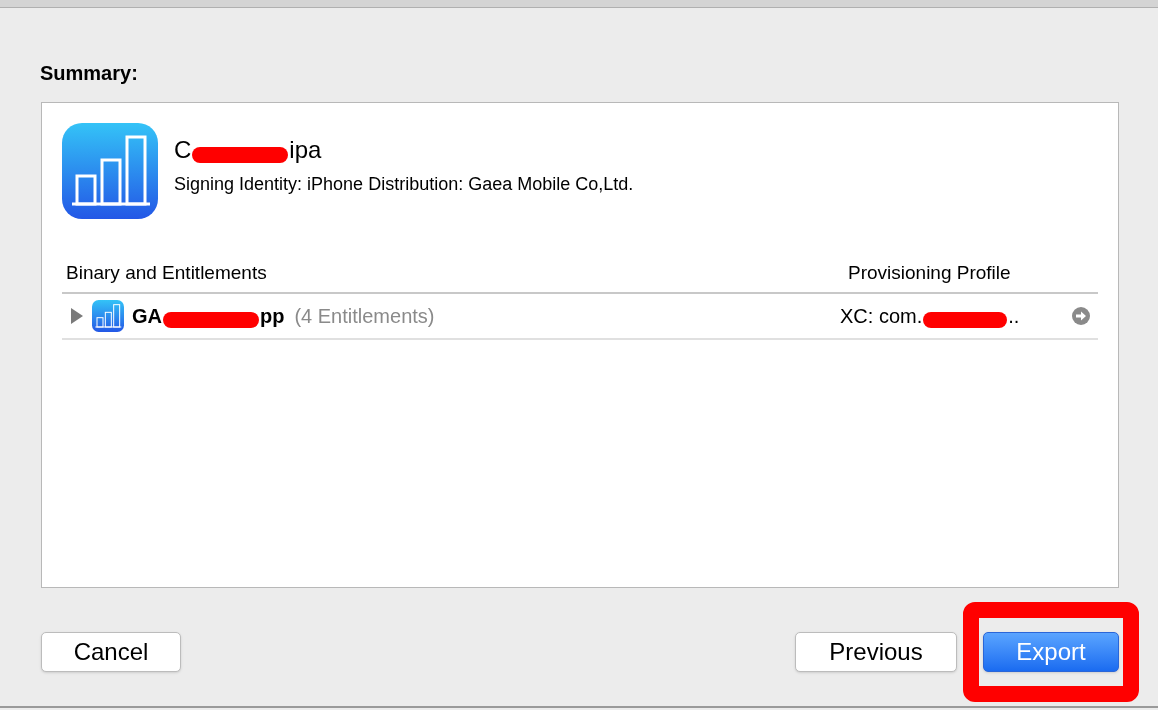 The image size is (1158, 710). I want to click on archive-name: C ipa, so click(248, 150).